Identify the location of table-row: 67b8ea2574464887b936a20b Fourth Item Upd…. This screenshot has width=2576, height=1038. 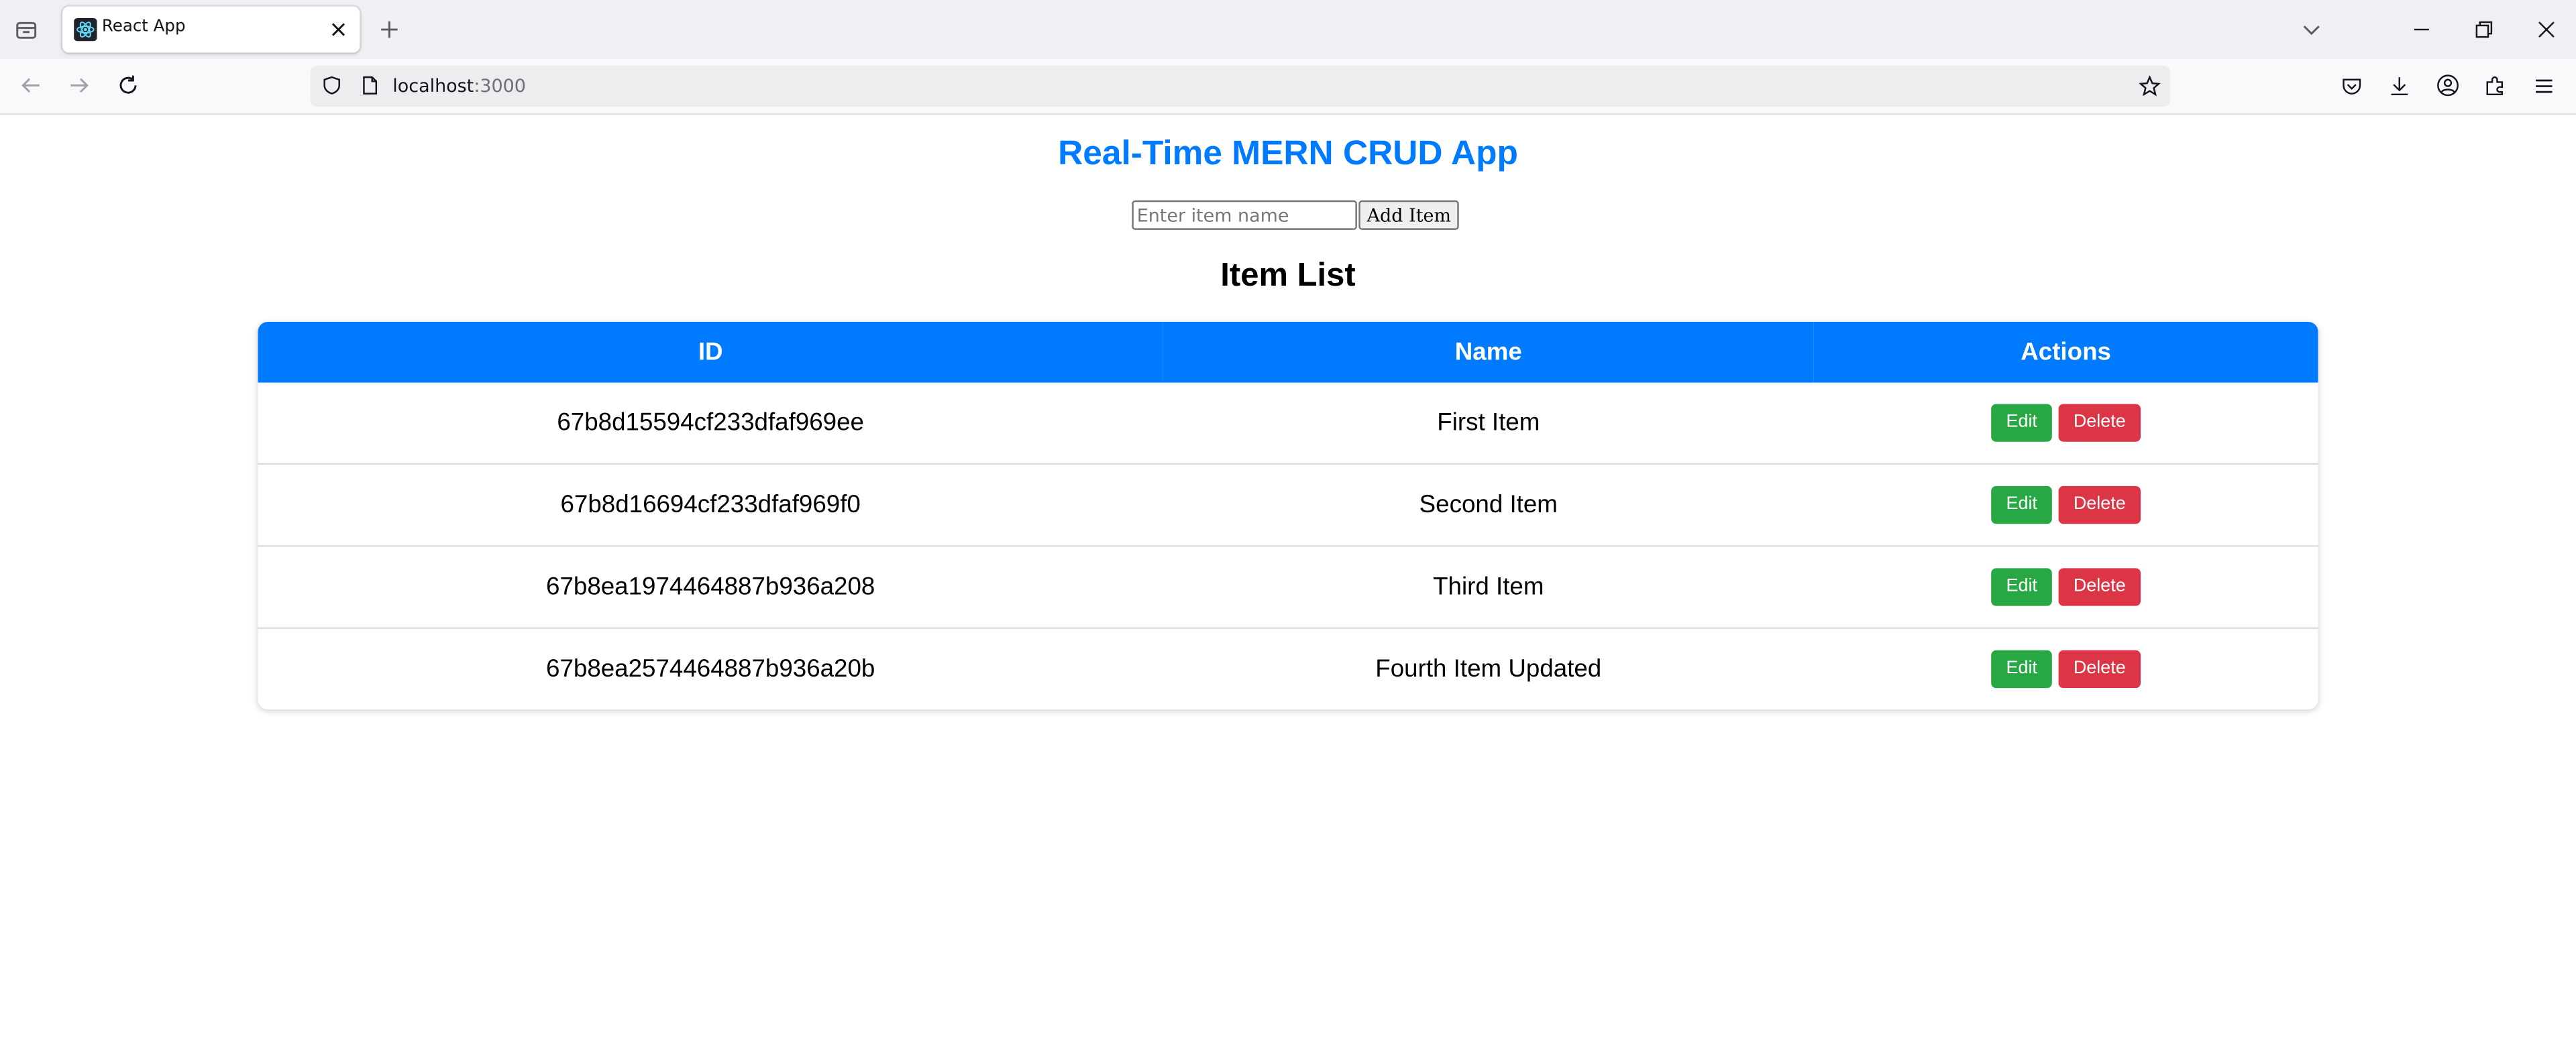
(1288, 668).